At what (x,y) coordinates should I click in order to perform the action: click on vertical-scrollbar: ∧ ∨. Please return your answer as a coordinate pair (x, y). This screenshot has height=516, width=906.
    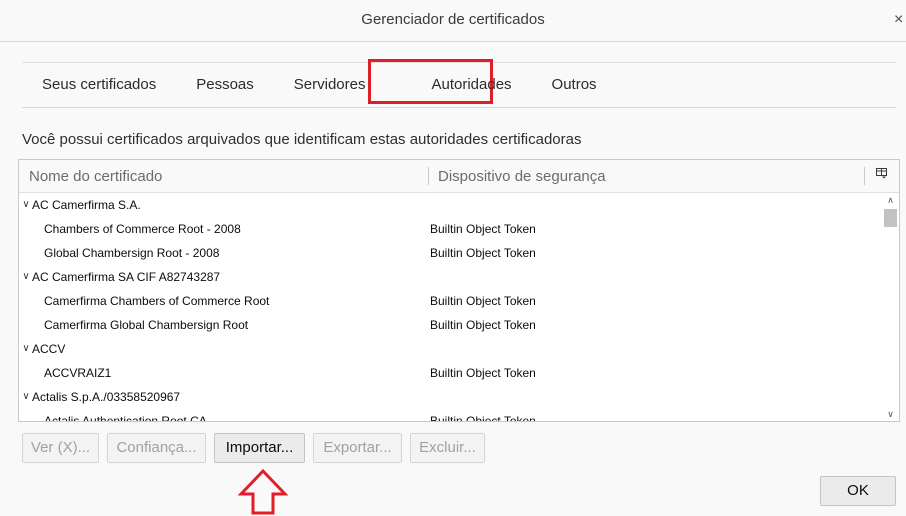
    Looking at the image, I should click on (890, 307).